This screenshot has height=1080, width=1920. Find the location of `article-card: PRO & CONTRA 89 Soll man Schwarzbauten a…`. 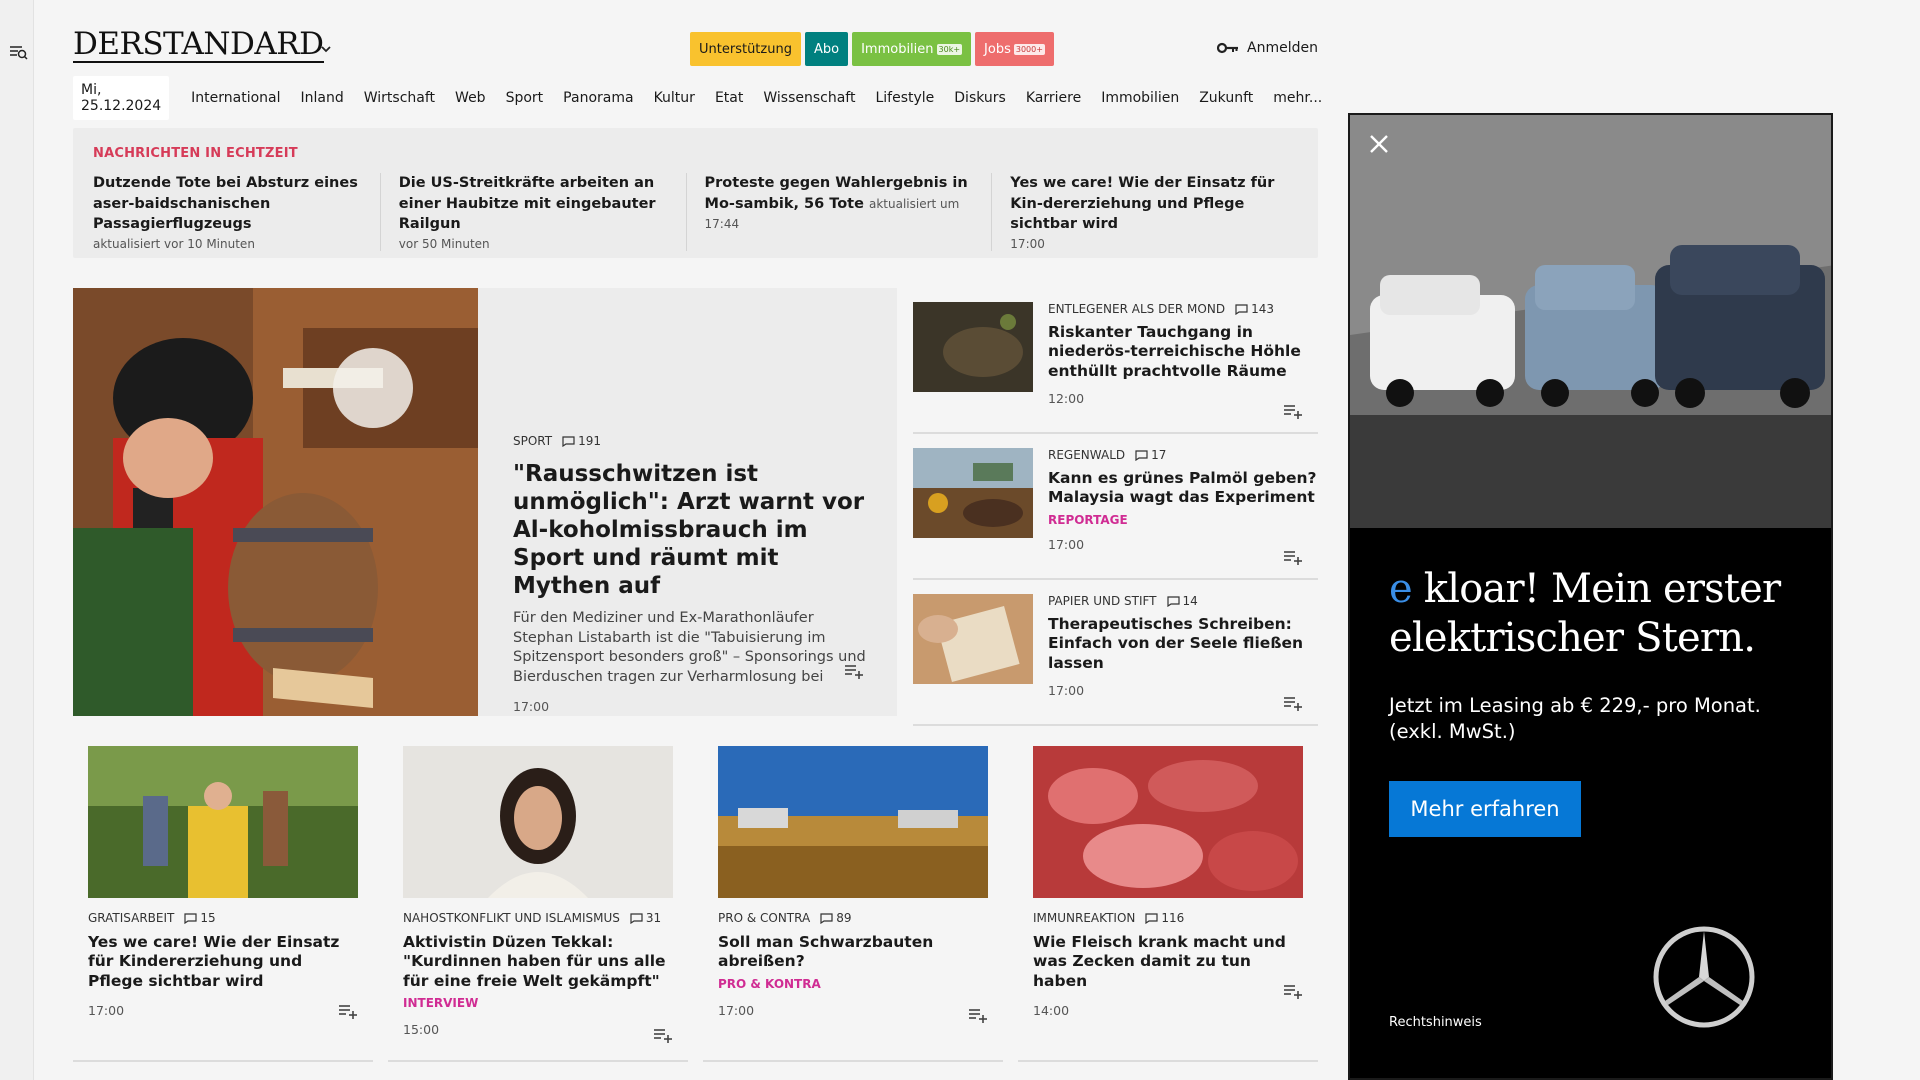

article-card: PRO & CONTRA 89 Soll man Schwarzbauten a… is located at coordinates (853, 904).